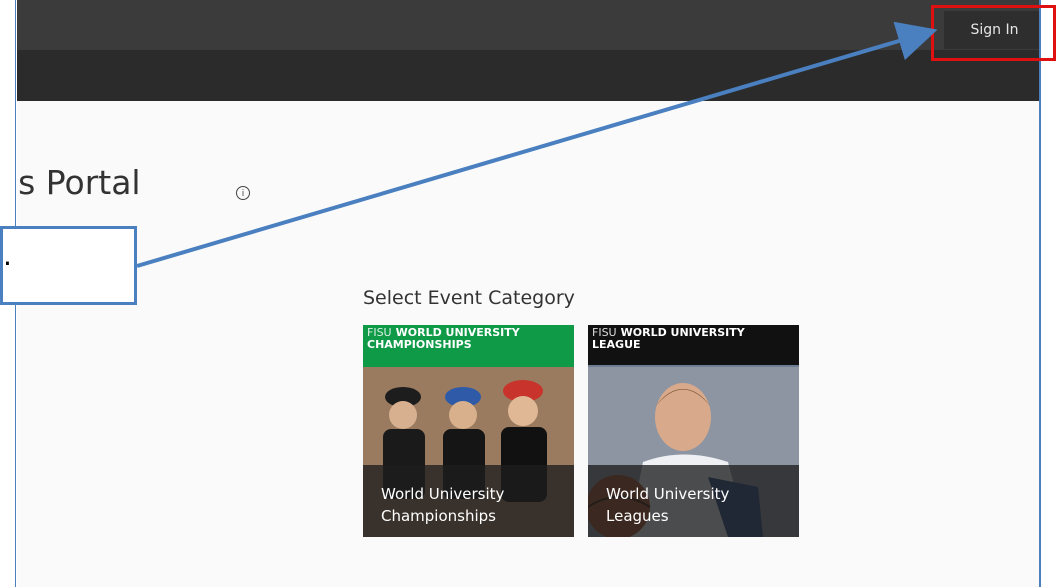  I want to click on page-title: ons Portal, so click(79, 182).